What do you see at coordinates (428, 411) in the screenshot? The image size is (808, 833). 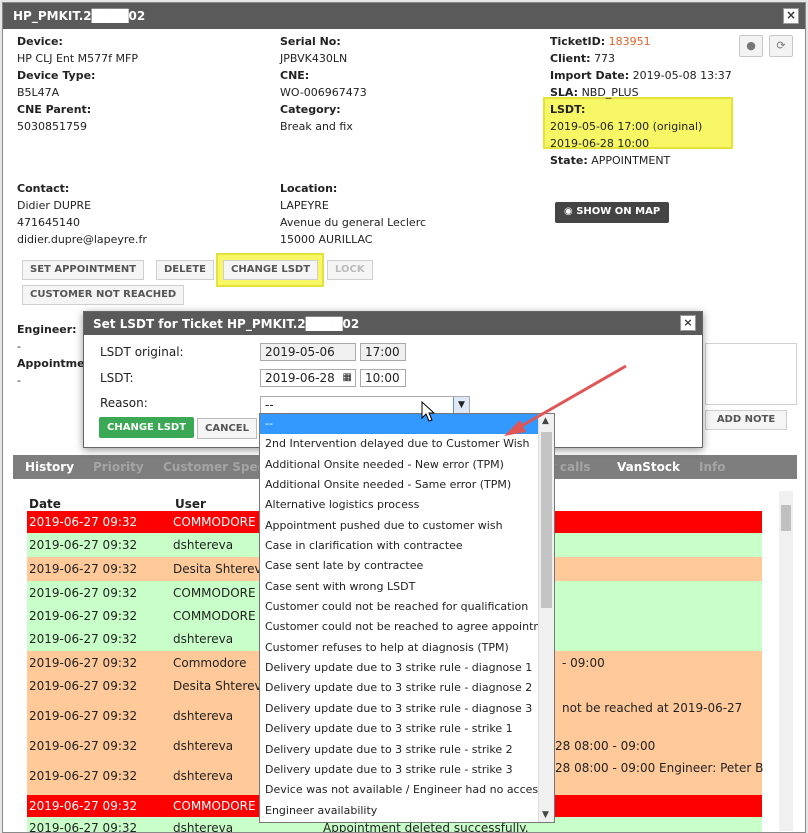 I see `cursor-icon` at bounding box center [428, 411].